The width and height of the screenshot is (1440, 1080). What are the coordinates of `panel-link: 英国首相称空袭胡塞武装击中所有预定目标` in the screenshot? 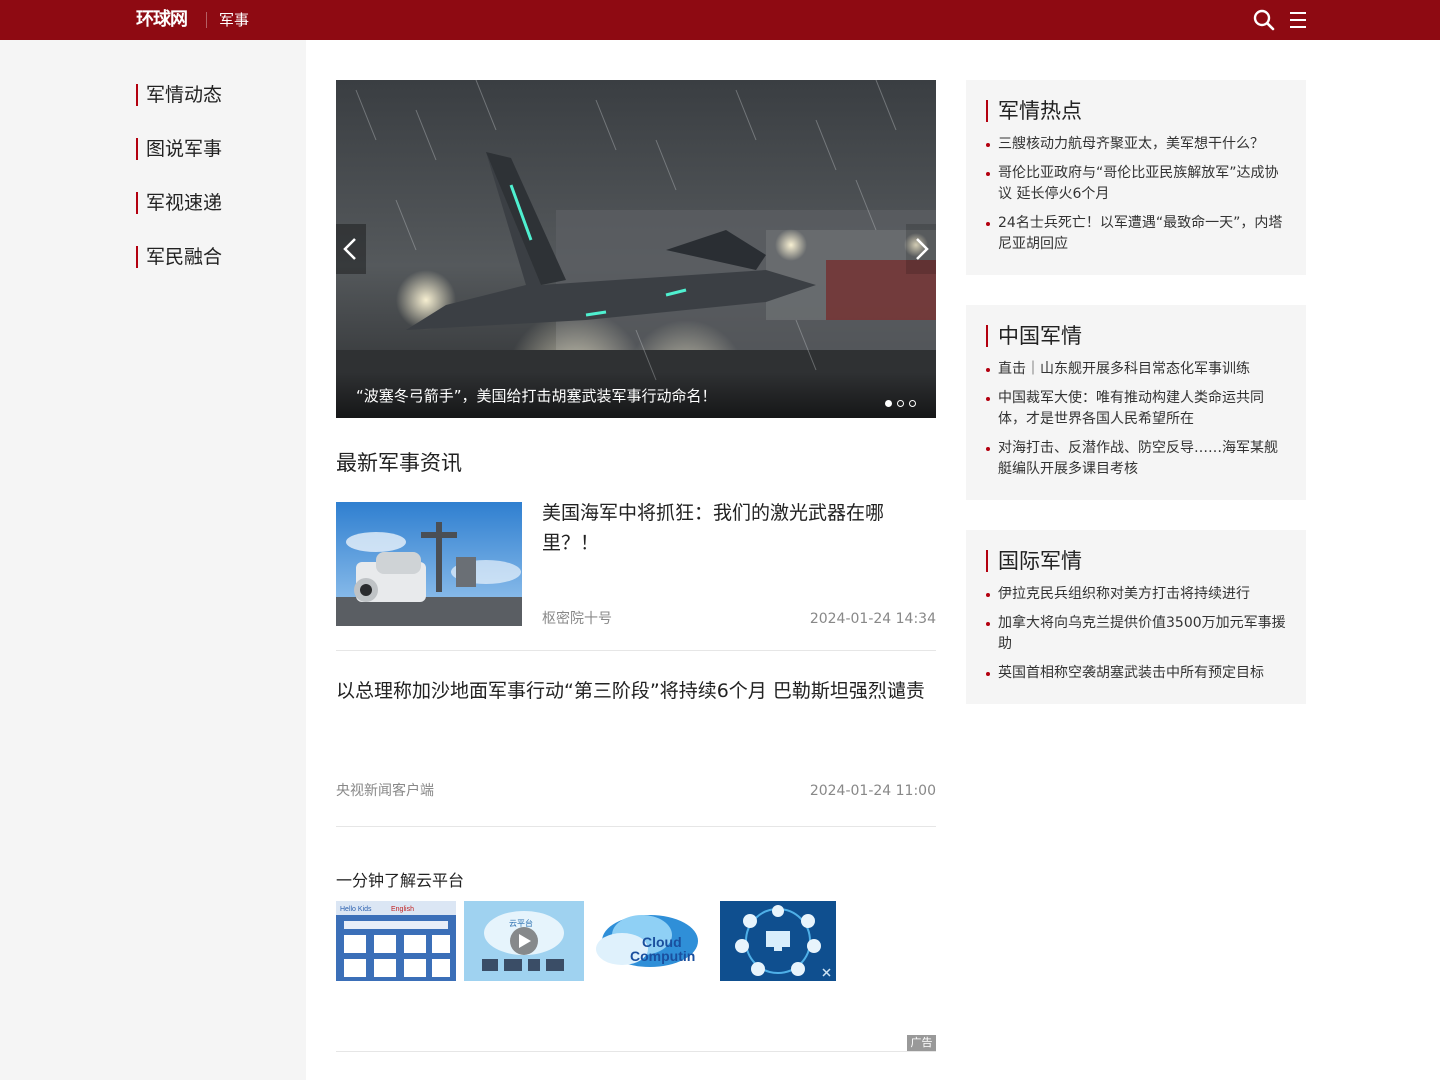 It's located at (1136, 673).